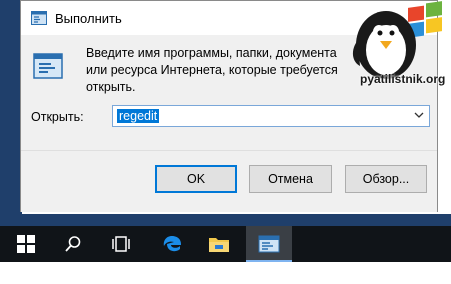  Describe the element at coordinates (271, 116) in the screenshot. I see `open-combobox: regedit` at that location.